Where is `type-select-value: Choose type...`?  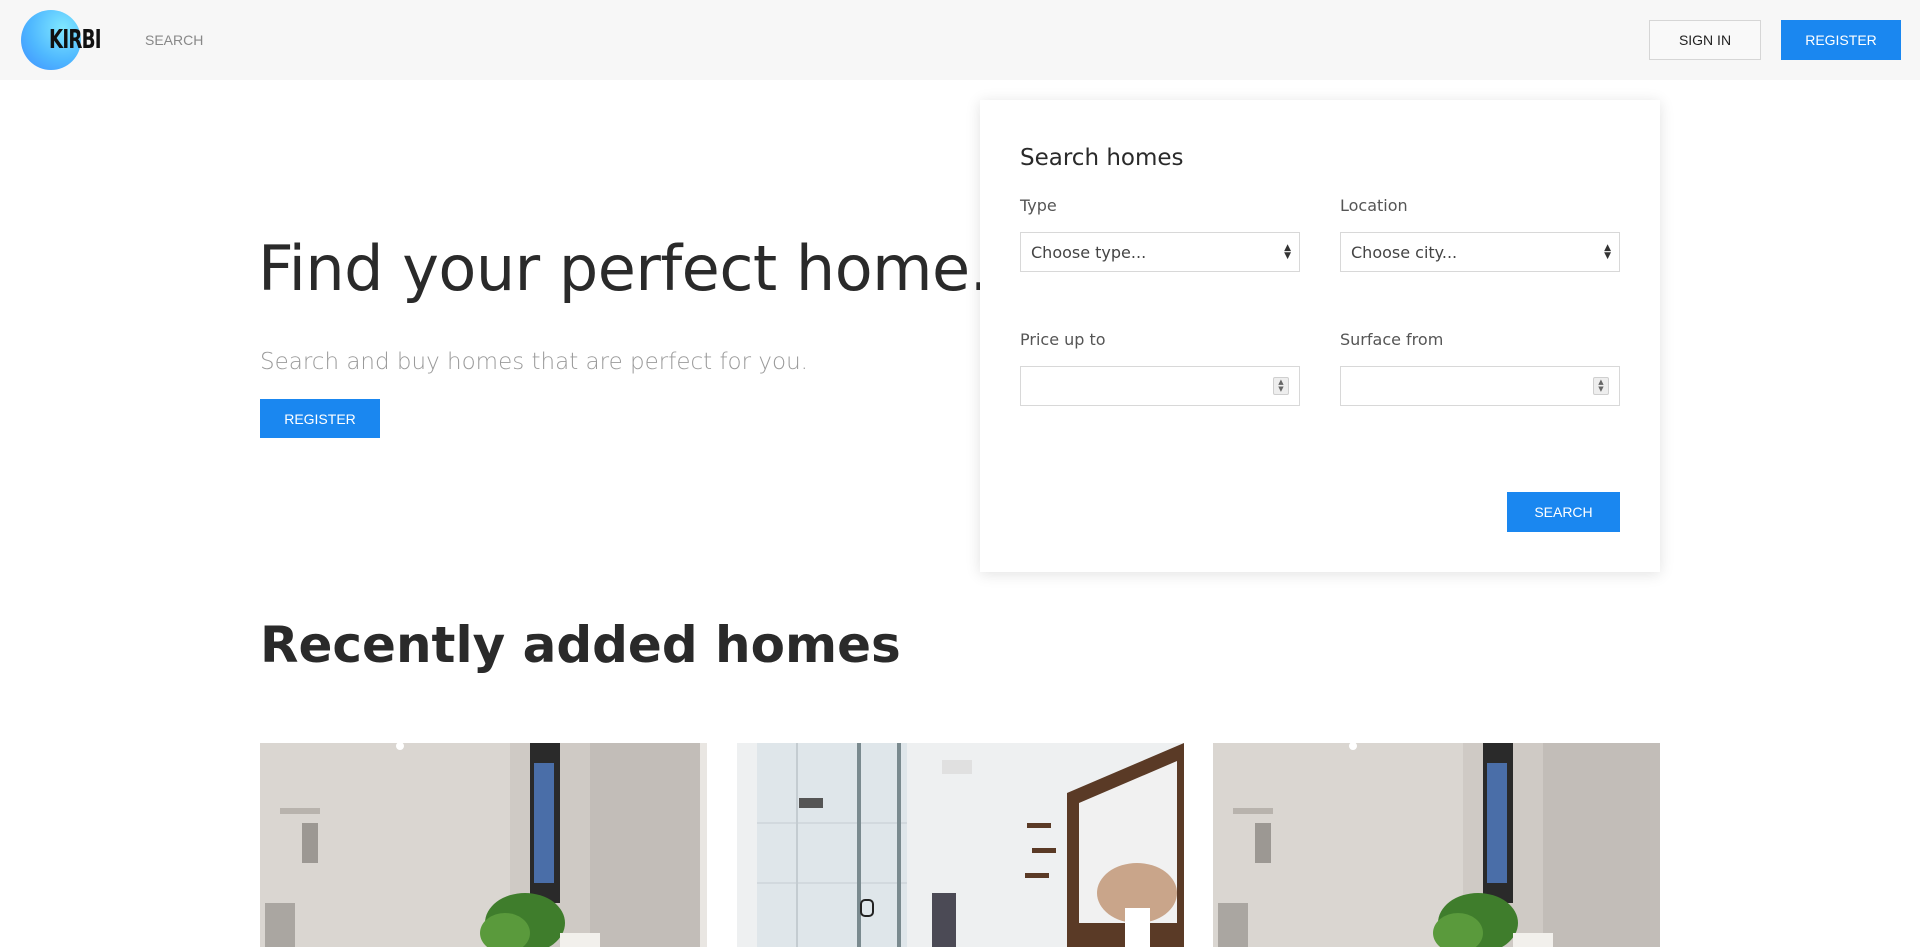 type-select-value: Choose type... is located at coordinates (1089, 252).